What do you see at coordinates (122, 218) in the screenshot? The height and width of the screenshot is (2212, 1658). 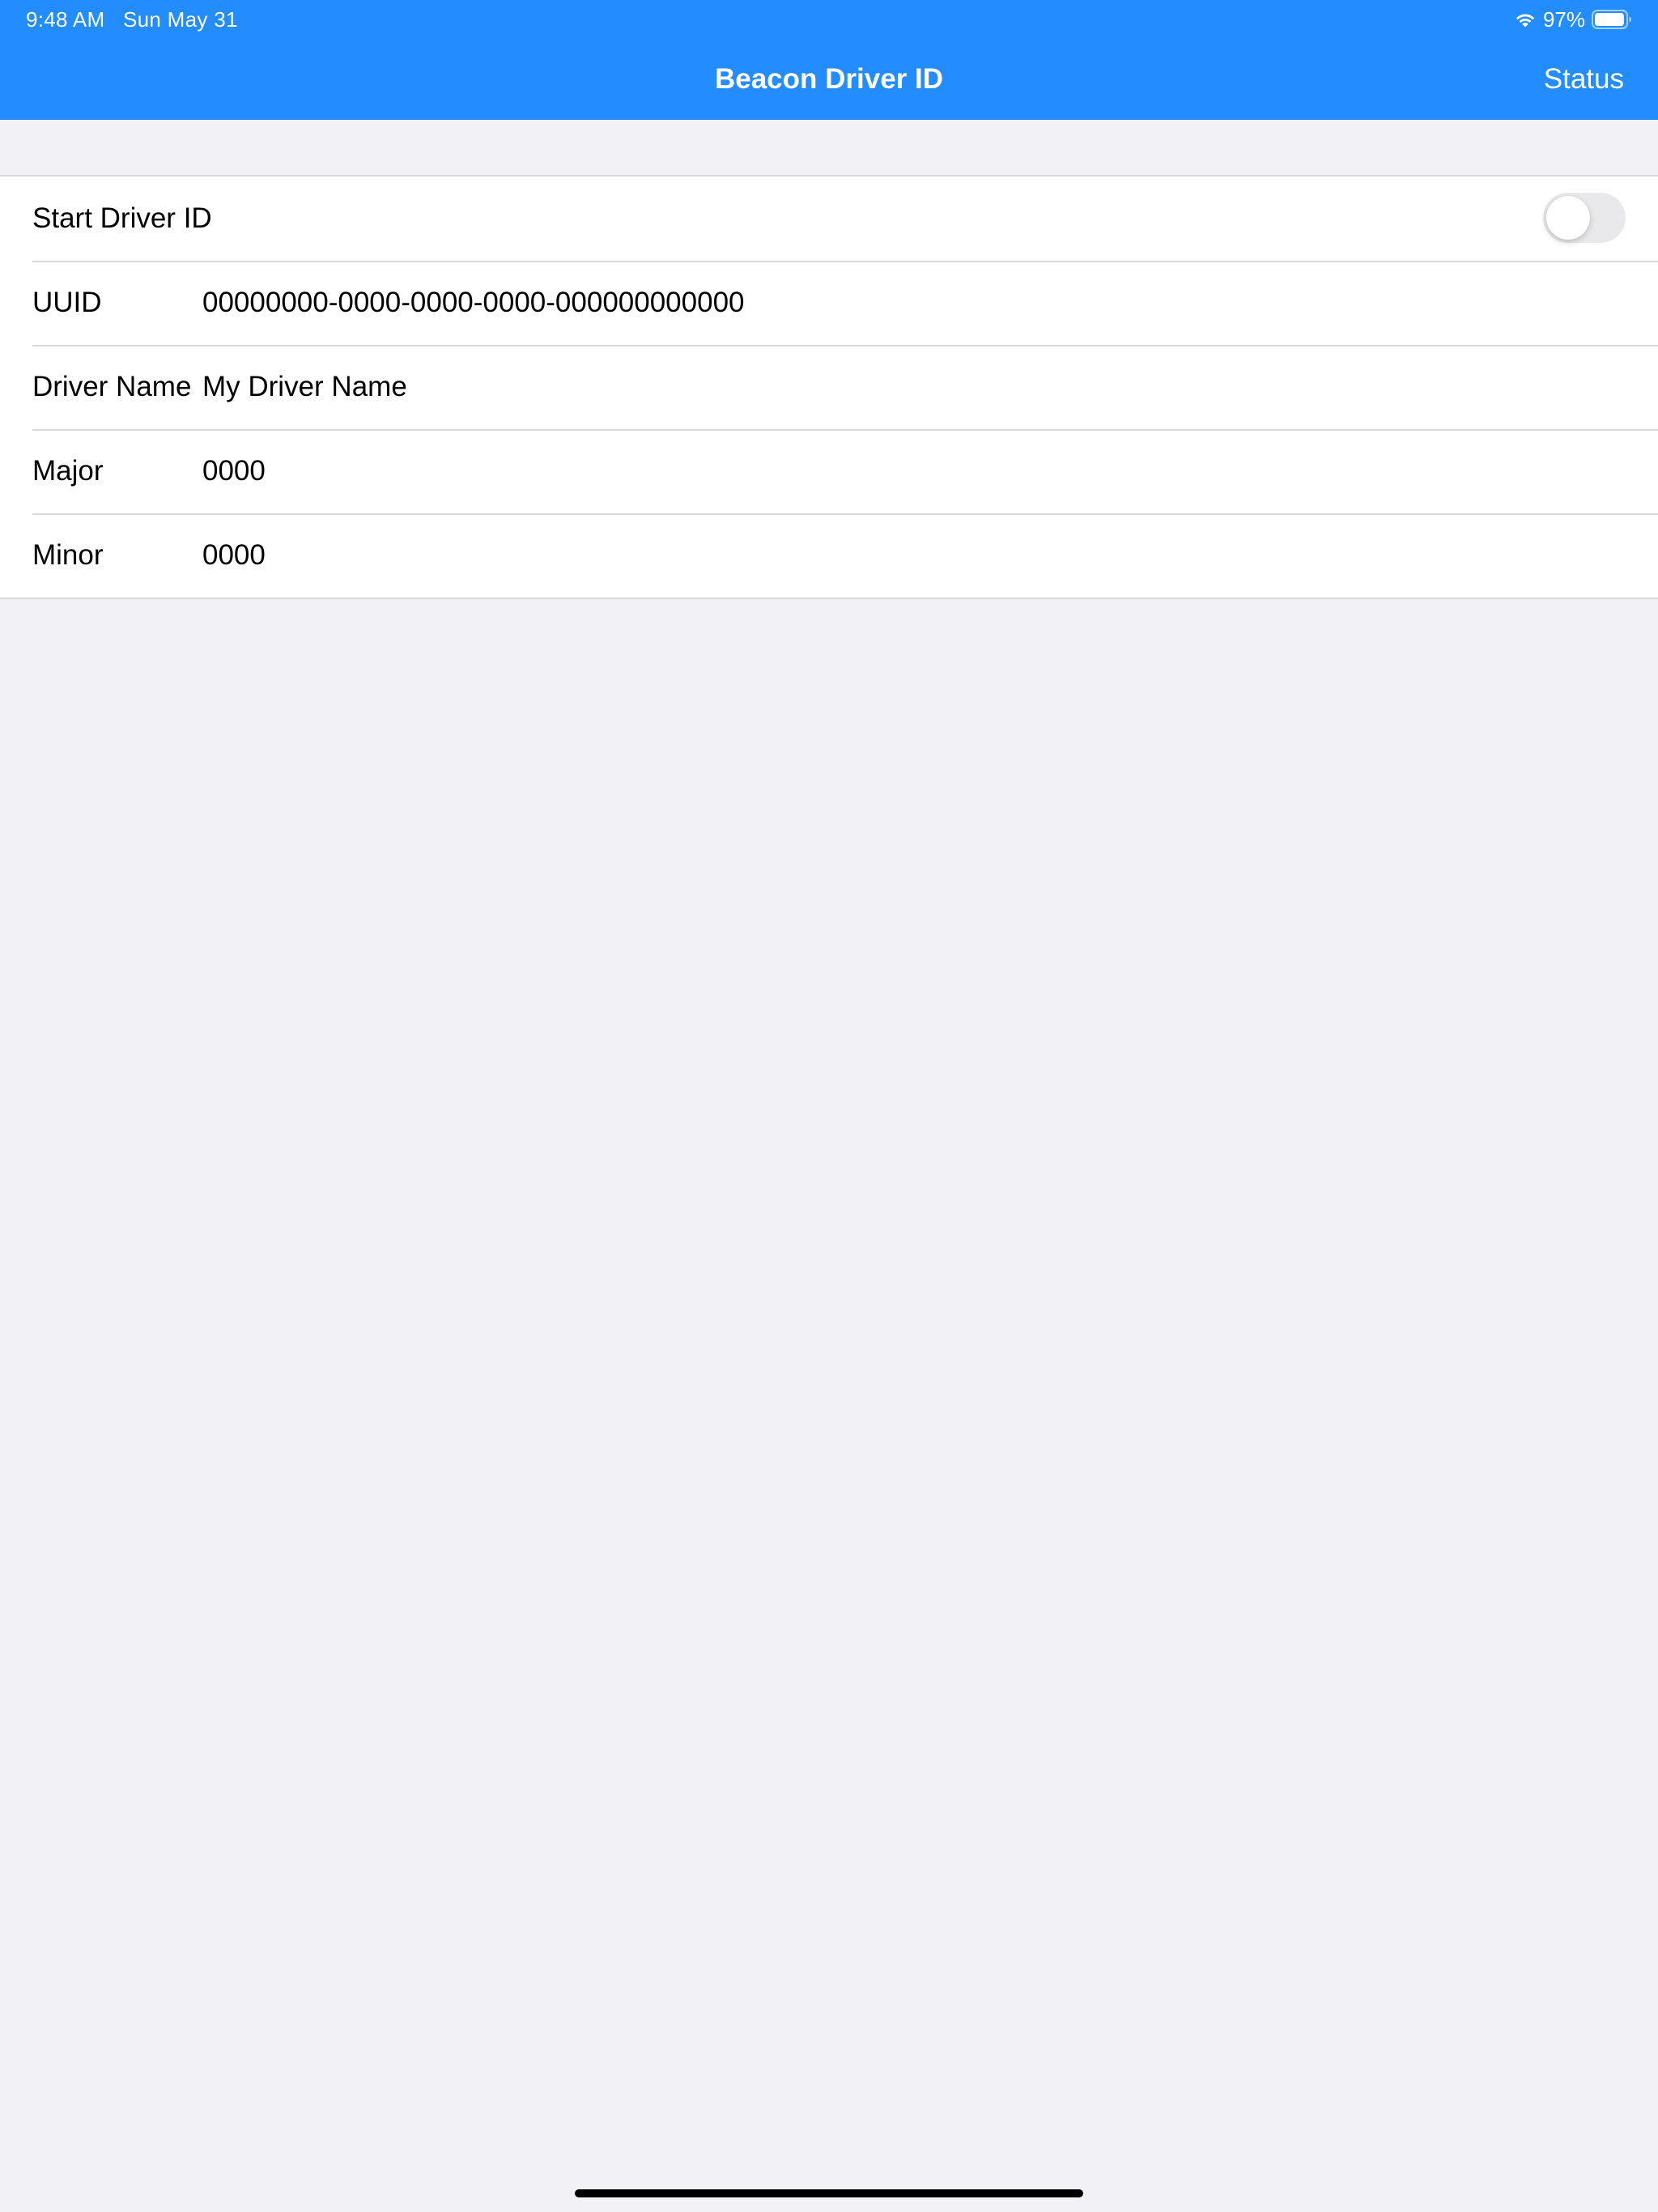 I see `start-driver-id-label: Start Driver ID` at bounding box center [122, 218].